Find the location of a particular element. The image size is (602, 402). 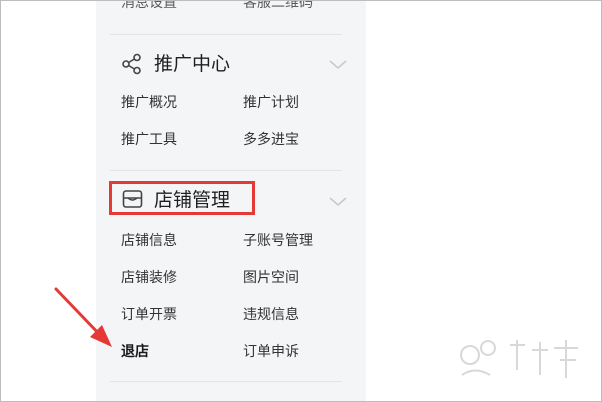

menu-item-store-decoration: 店铺装修 is located at coordinates (149, 278).